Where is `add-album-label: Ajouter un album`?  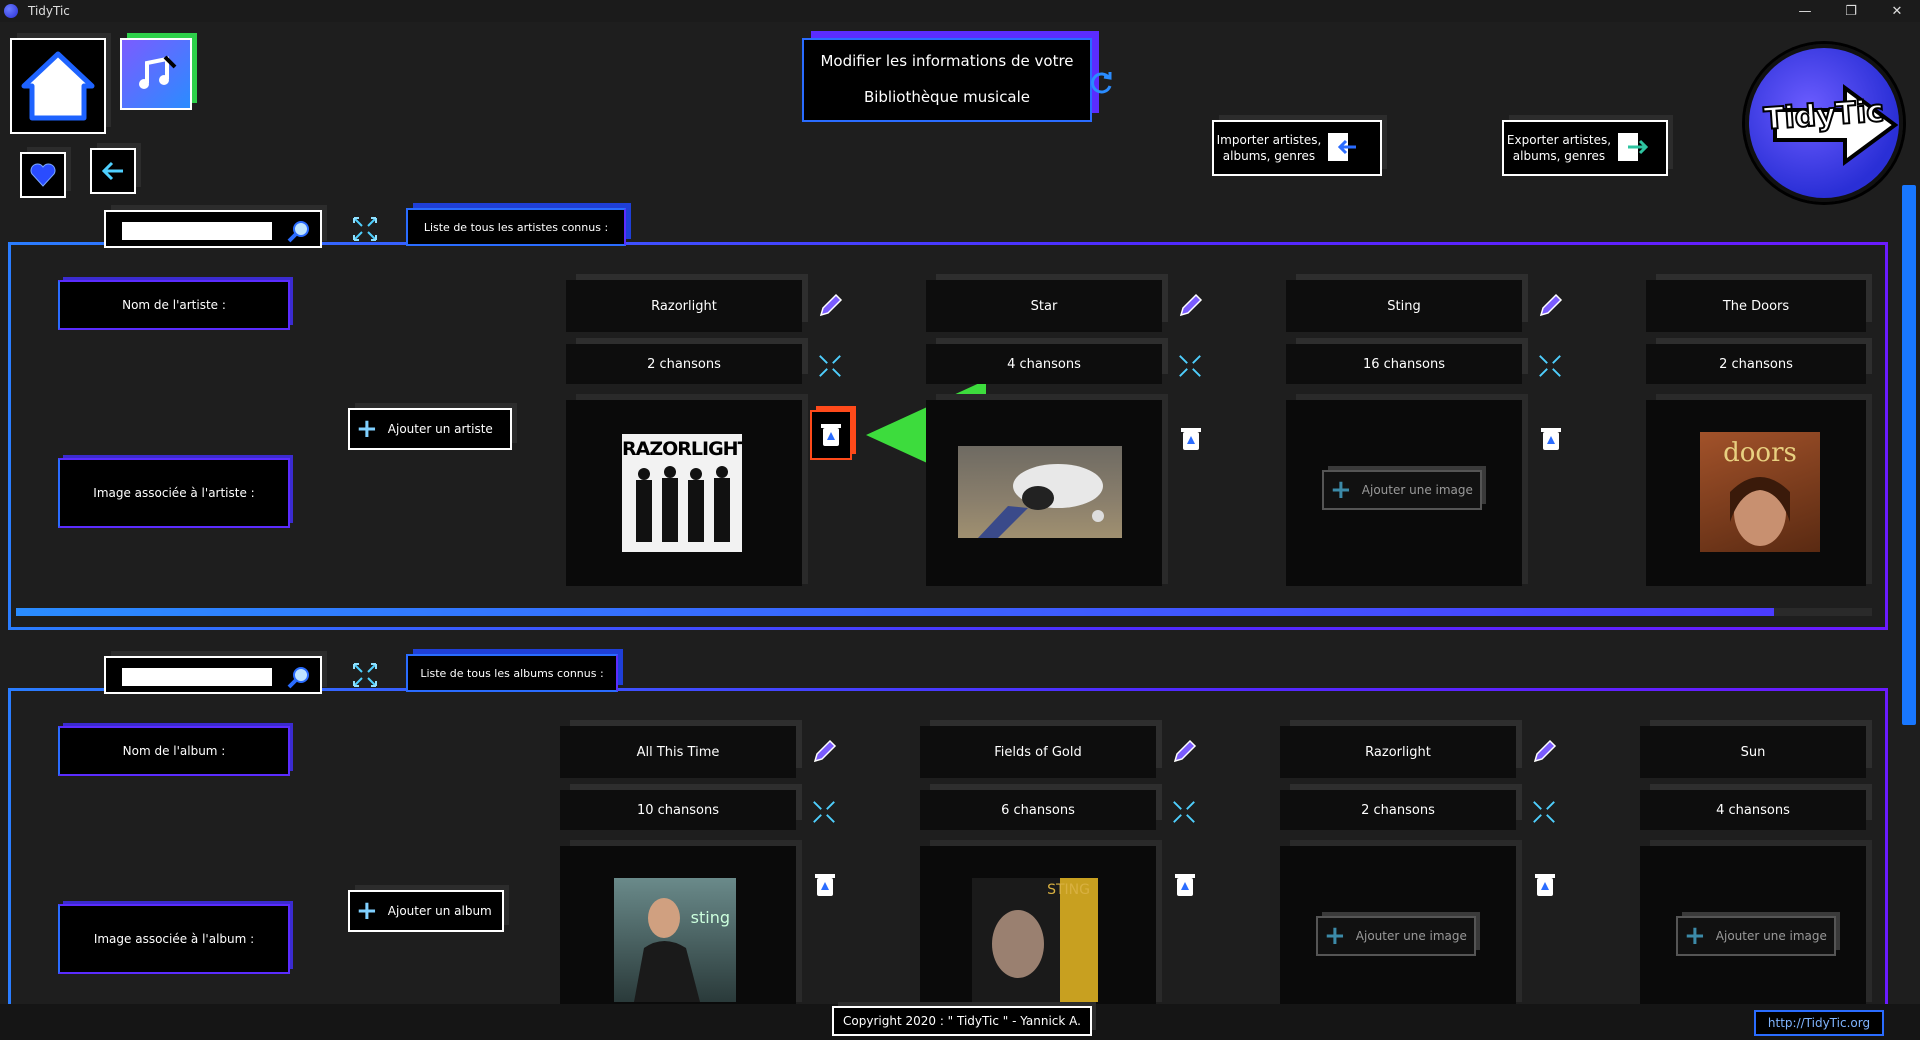
add-album-label: Ajouter un album is located at coordinates (439, 911).